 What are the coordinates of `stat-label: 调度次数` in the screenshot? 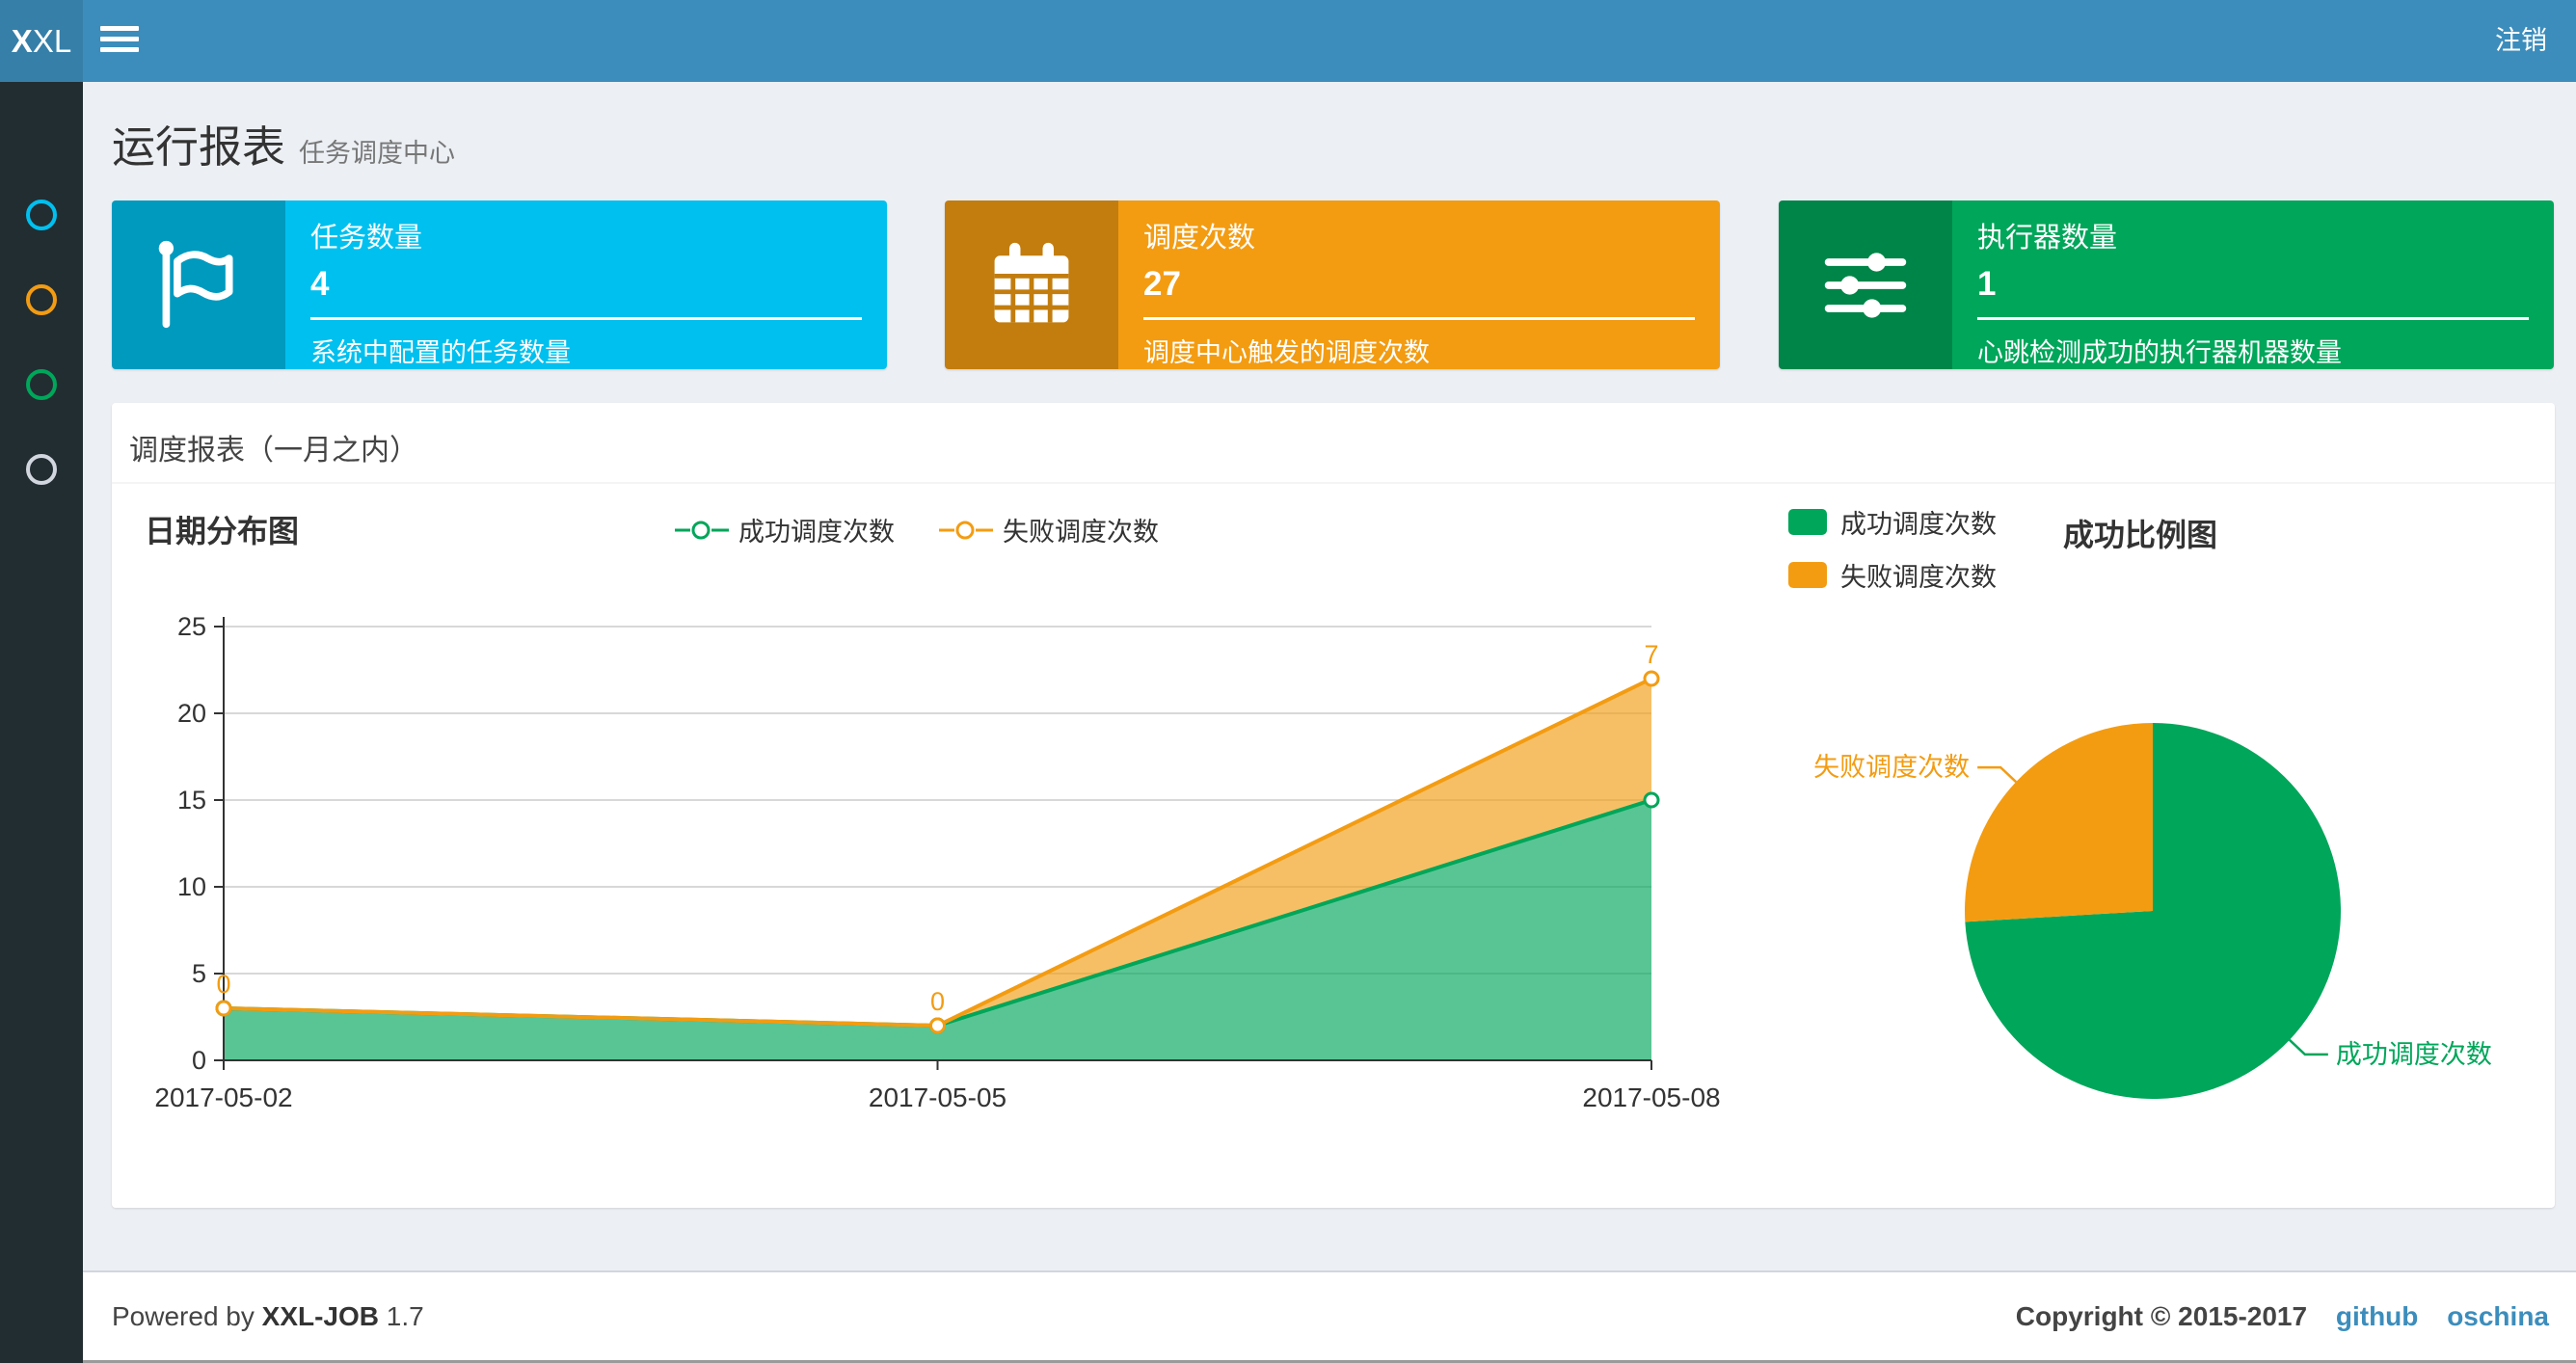 It's located at (1200, 238).